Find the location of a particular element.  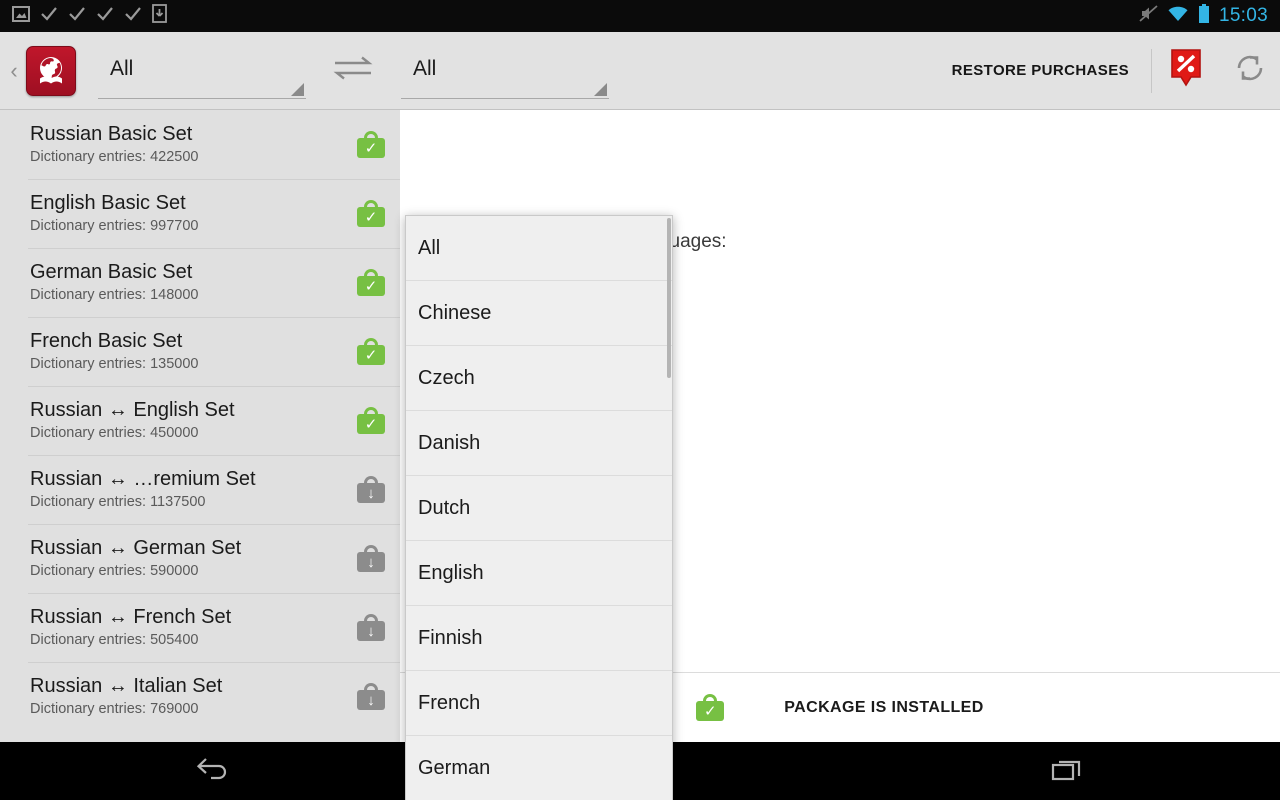

nav-back-button is located at coordinates (213, 771).